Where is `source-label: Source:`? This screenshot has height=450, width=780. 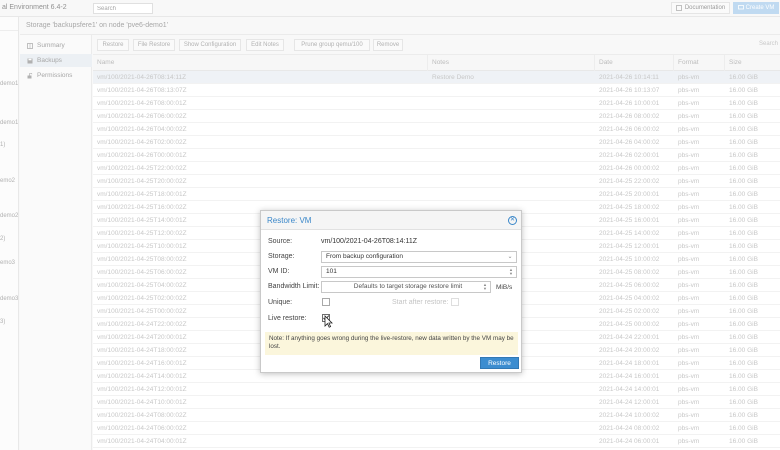
source-label: Source: is located at coordinates (280, 241).